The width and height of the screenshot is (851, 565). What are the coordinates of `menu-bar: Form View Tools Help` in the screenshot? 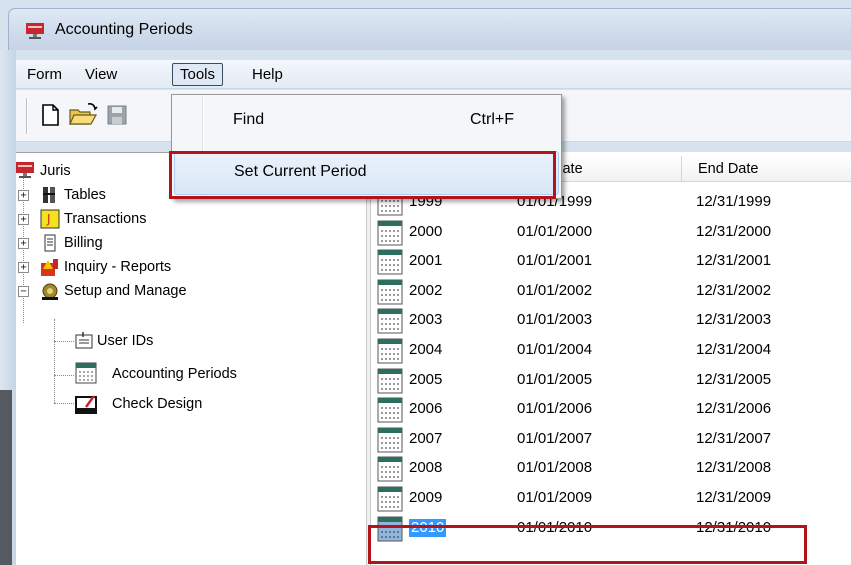 It's located at (433, 74).